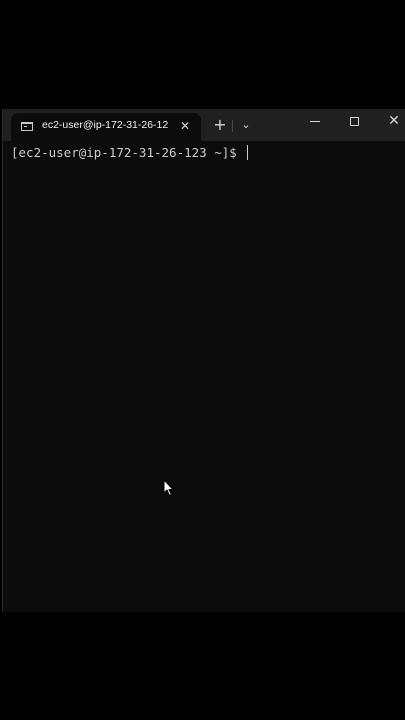 The height and width of the screenshot is (720, 405). I want to click on shell-prompt: [ec2-user@ip-172-31-26-123 ~]$, so click(128, 152).